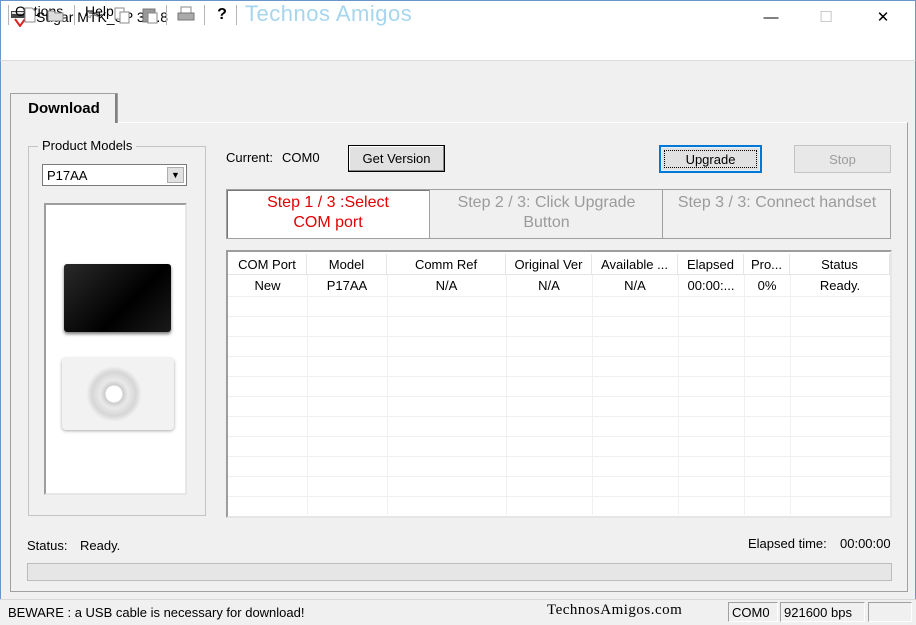 Image resolution: width=916 pixels, height=625 pixels. What do you see at coordinates (787, 543) in the screenshot?
I see `elapsed-time-label: Elapsed time:` at bounding box center [787, 543].